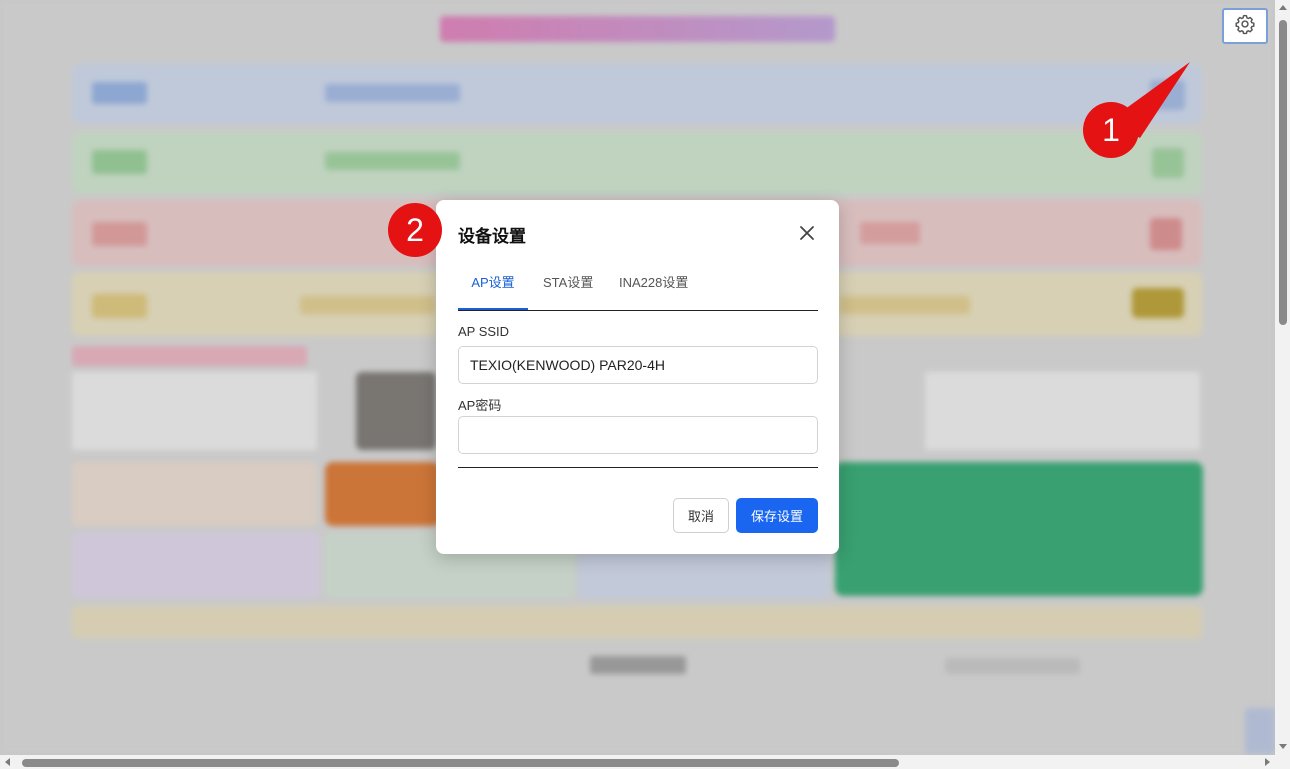 This screenshot has width=1290, height=769. What do you see at coordinates (492, 236) in the screenshot?
I see `dialog-title: 设备设置` at bounding box center [492, 236].